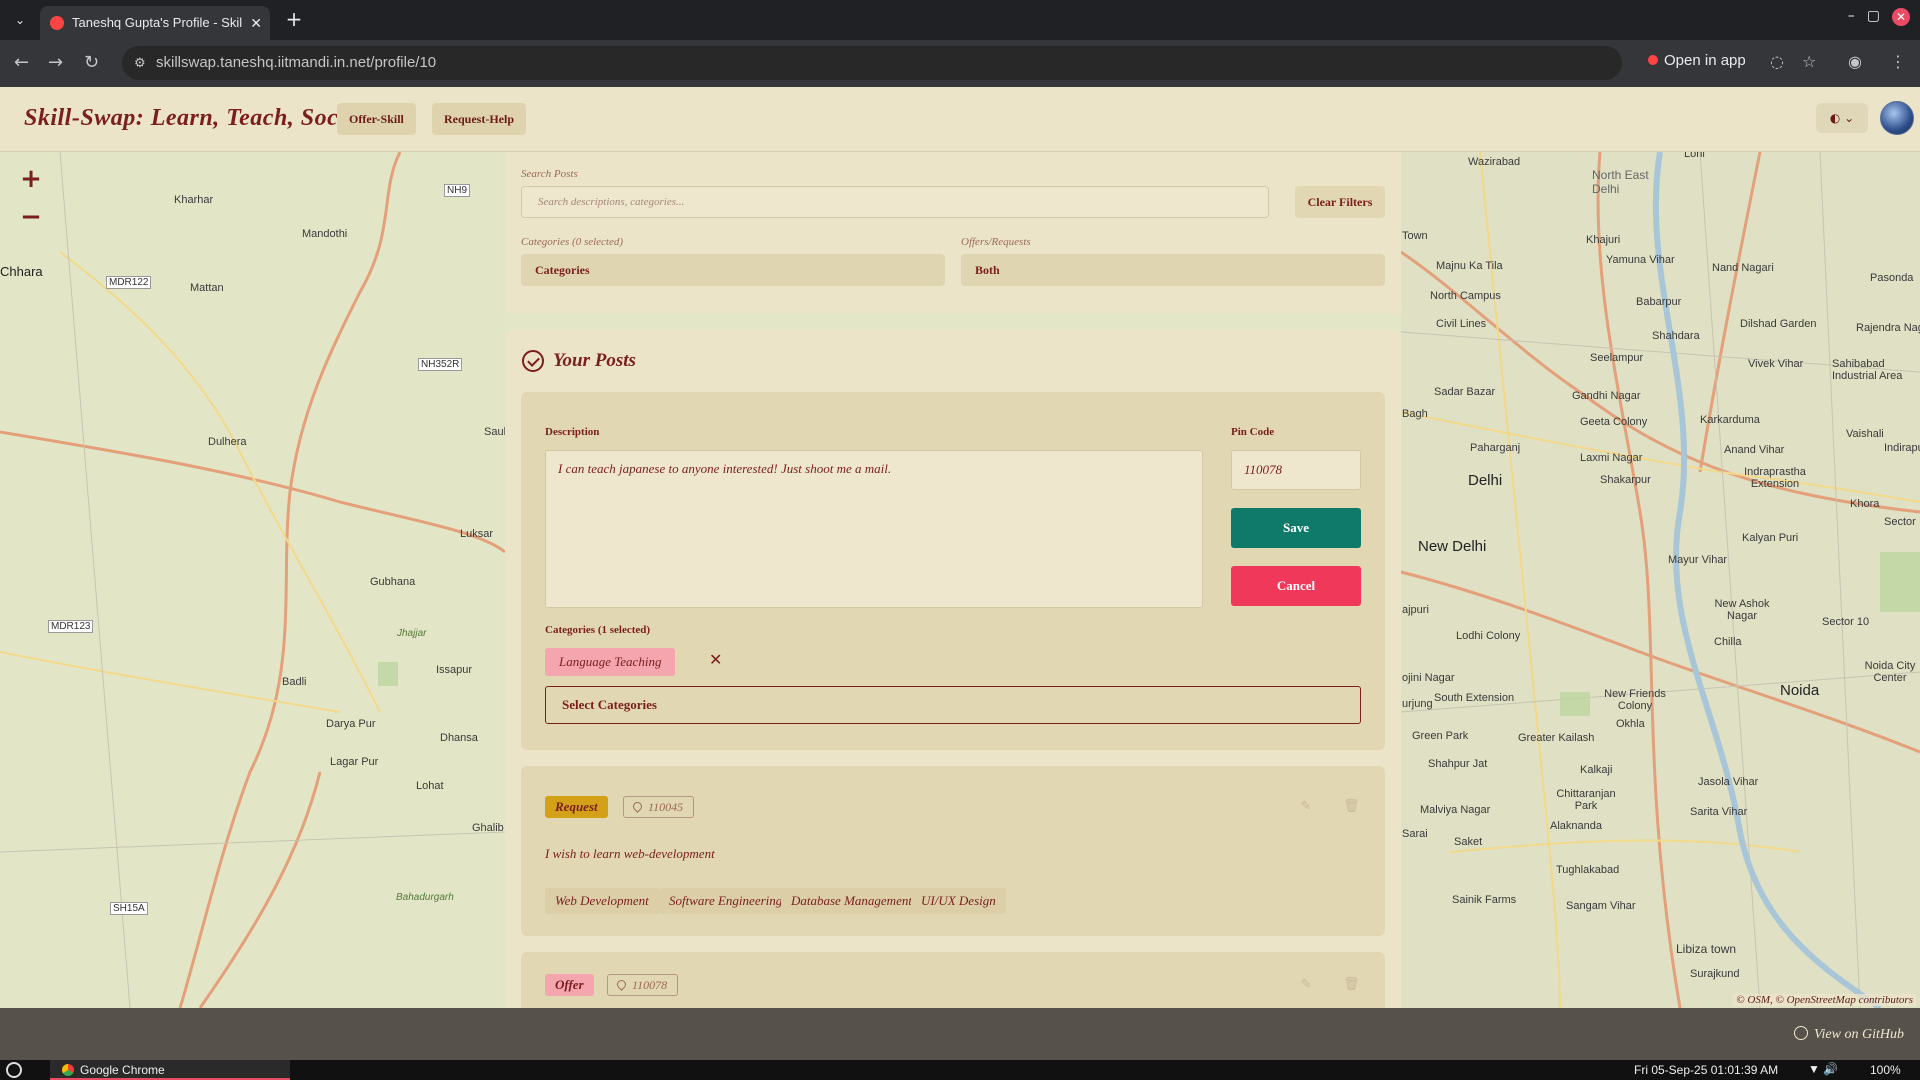 Image resolution: width=1920 pixels, height=1080 pixels. I want to click on map-label: Sadar Bazar, so click(1465, 392).